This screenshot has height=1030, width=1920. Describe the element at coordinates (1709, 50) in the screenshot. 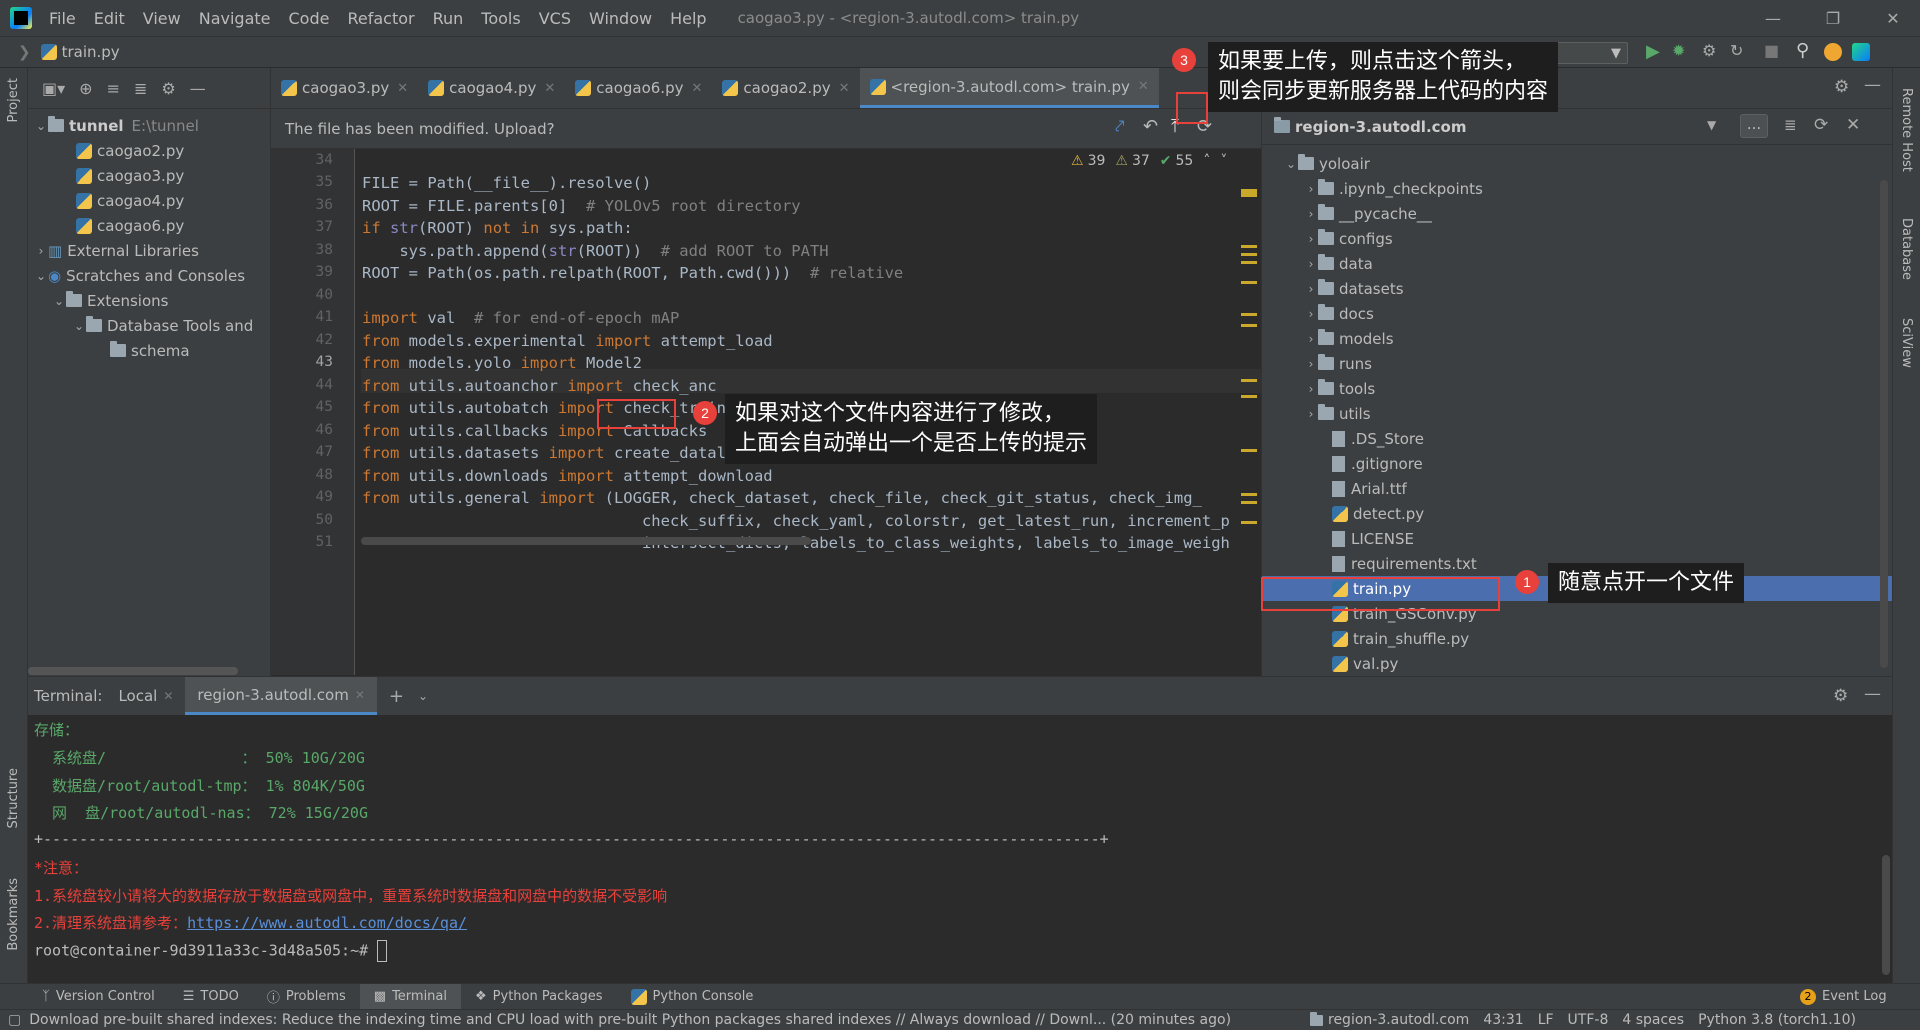

I see `coverage-icon: ⚙` at that location.